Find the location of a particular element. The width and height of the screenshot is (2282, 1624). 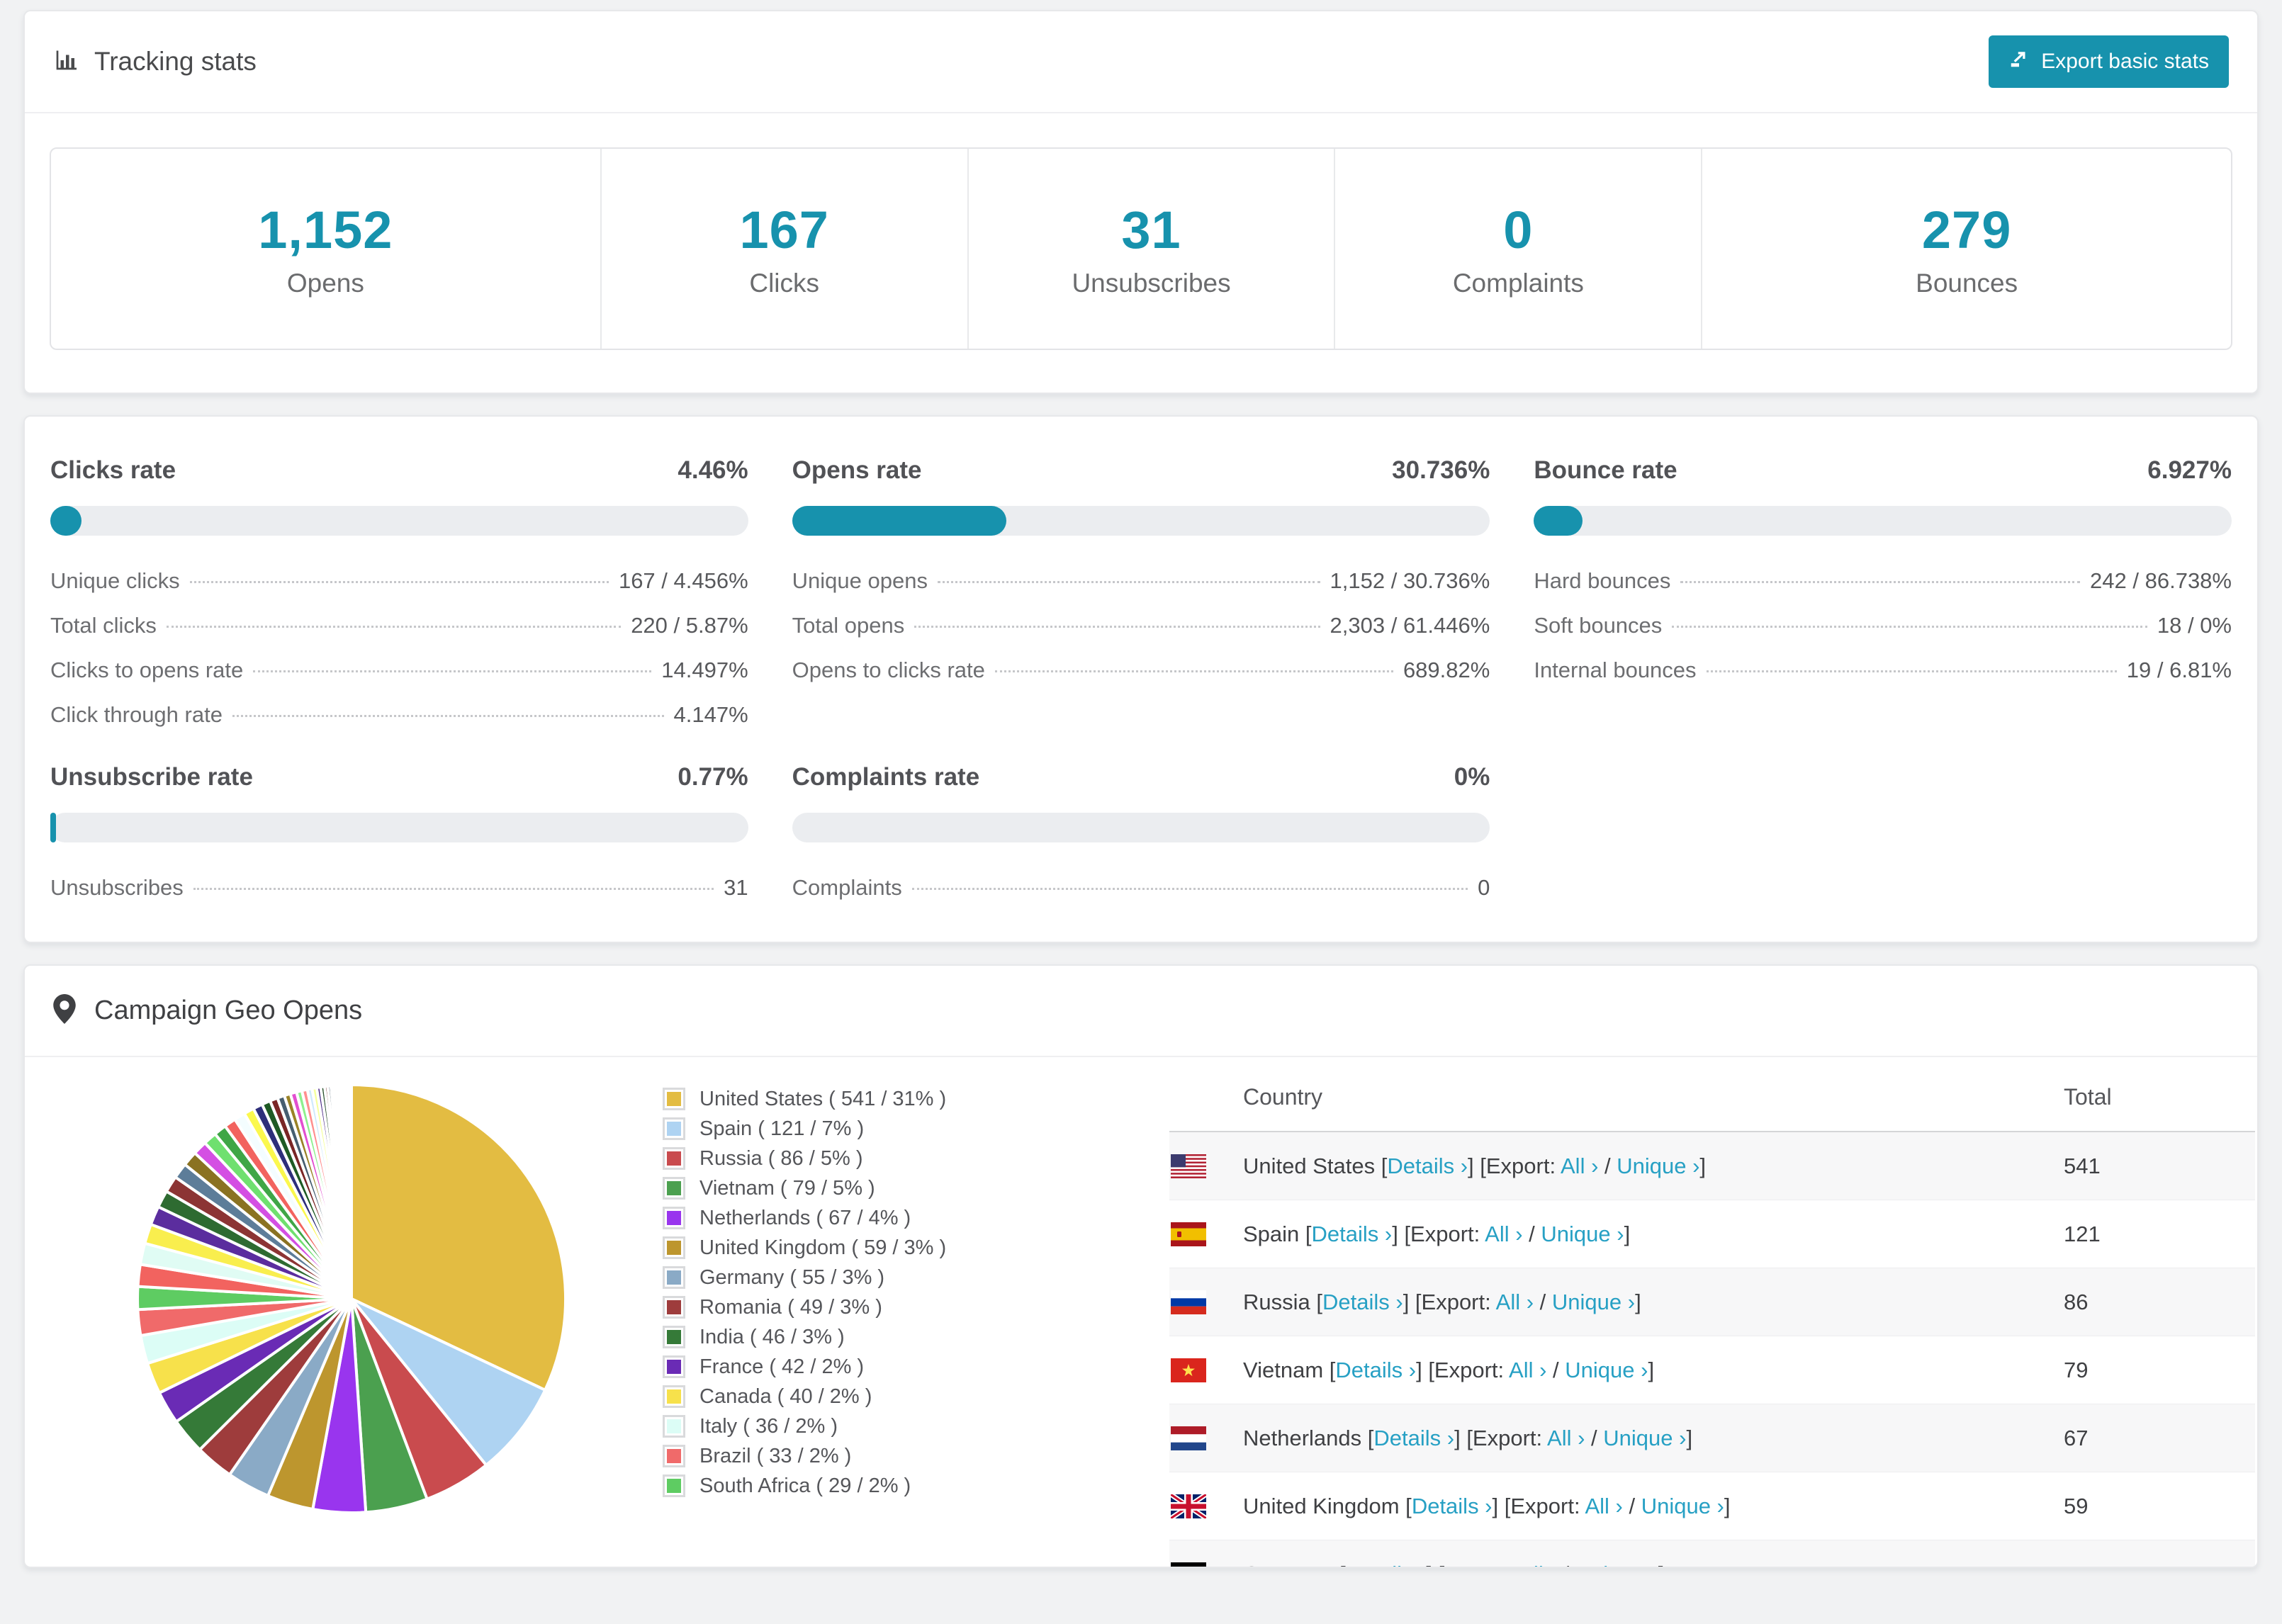

rate-title: Unsubscribe rate is located at coordinates (151, 777).